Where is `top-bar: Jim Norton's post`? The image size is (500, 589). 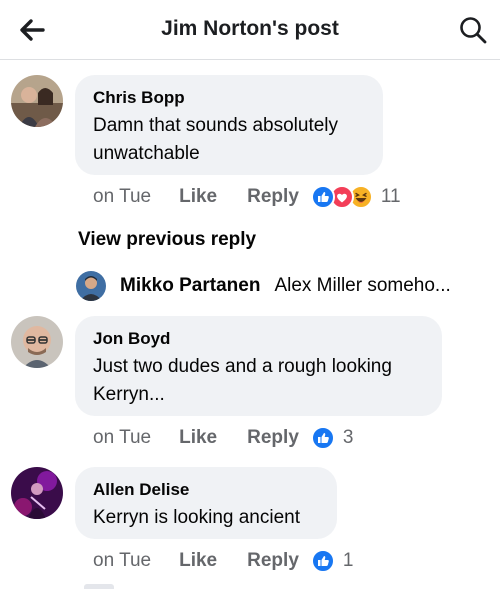 top-bar: Jim Norton's post is located at coordinates (250, 30).